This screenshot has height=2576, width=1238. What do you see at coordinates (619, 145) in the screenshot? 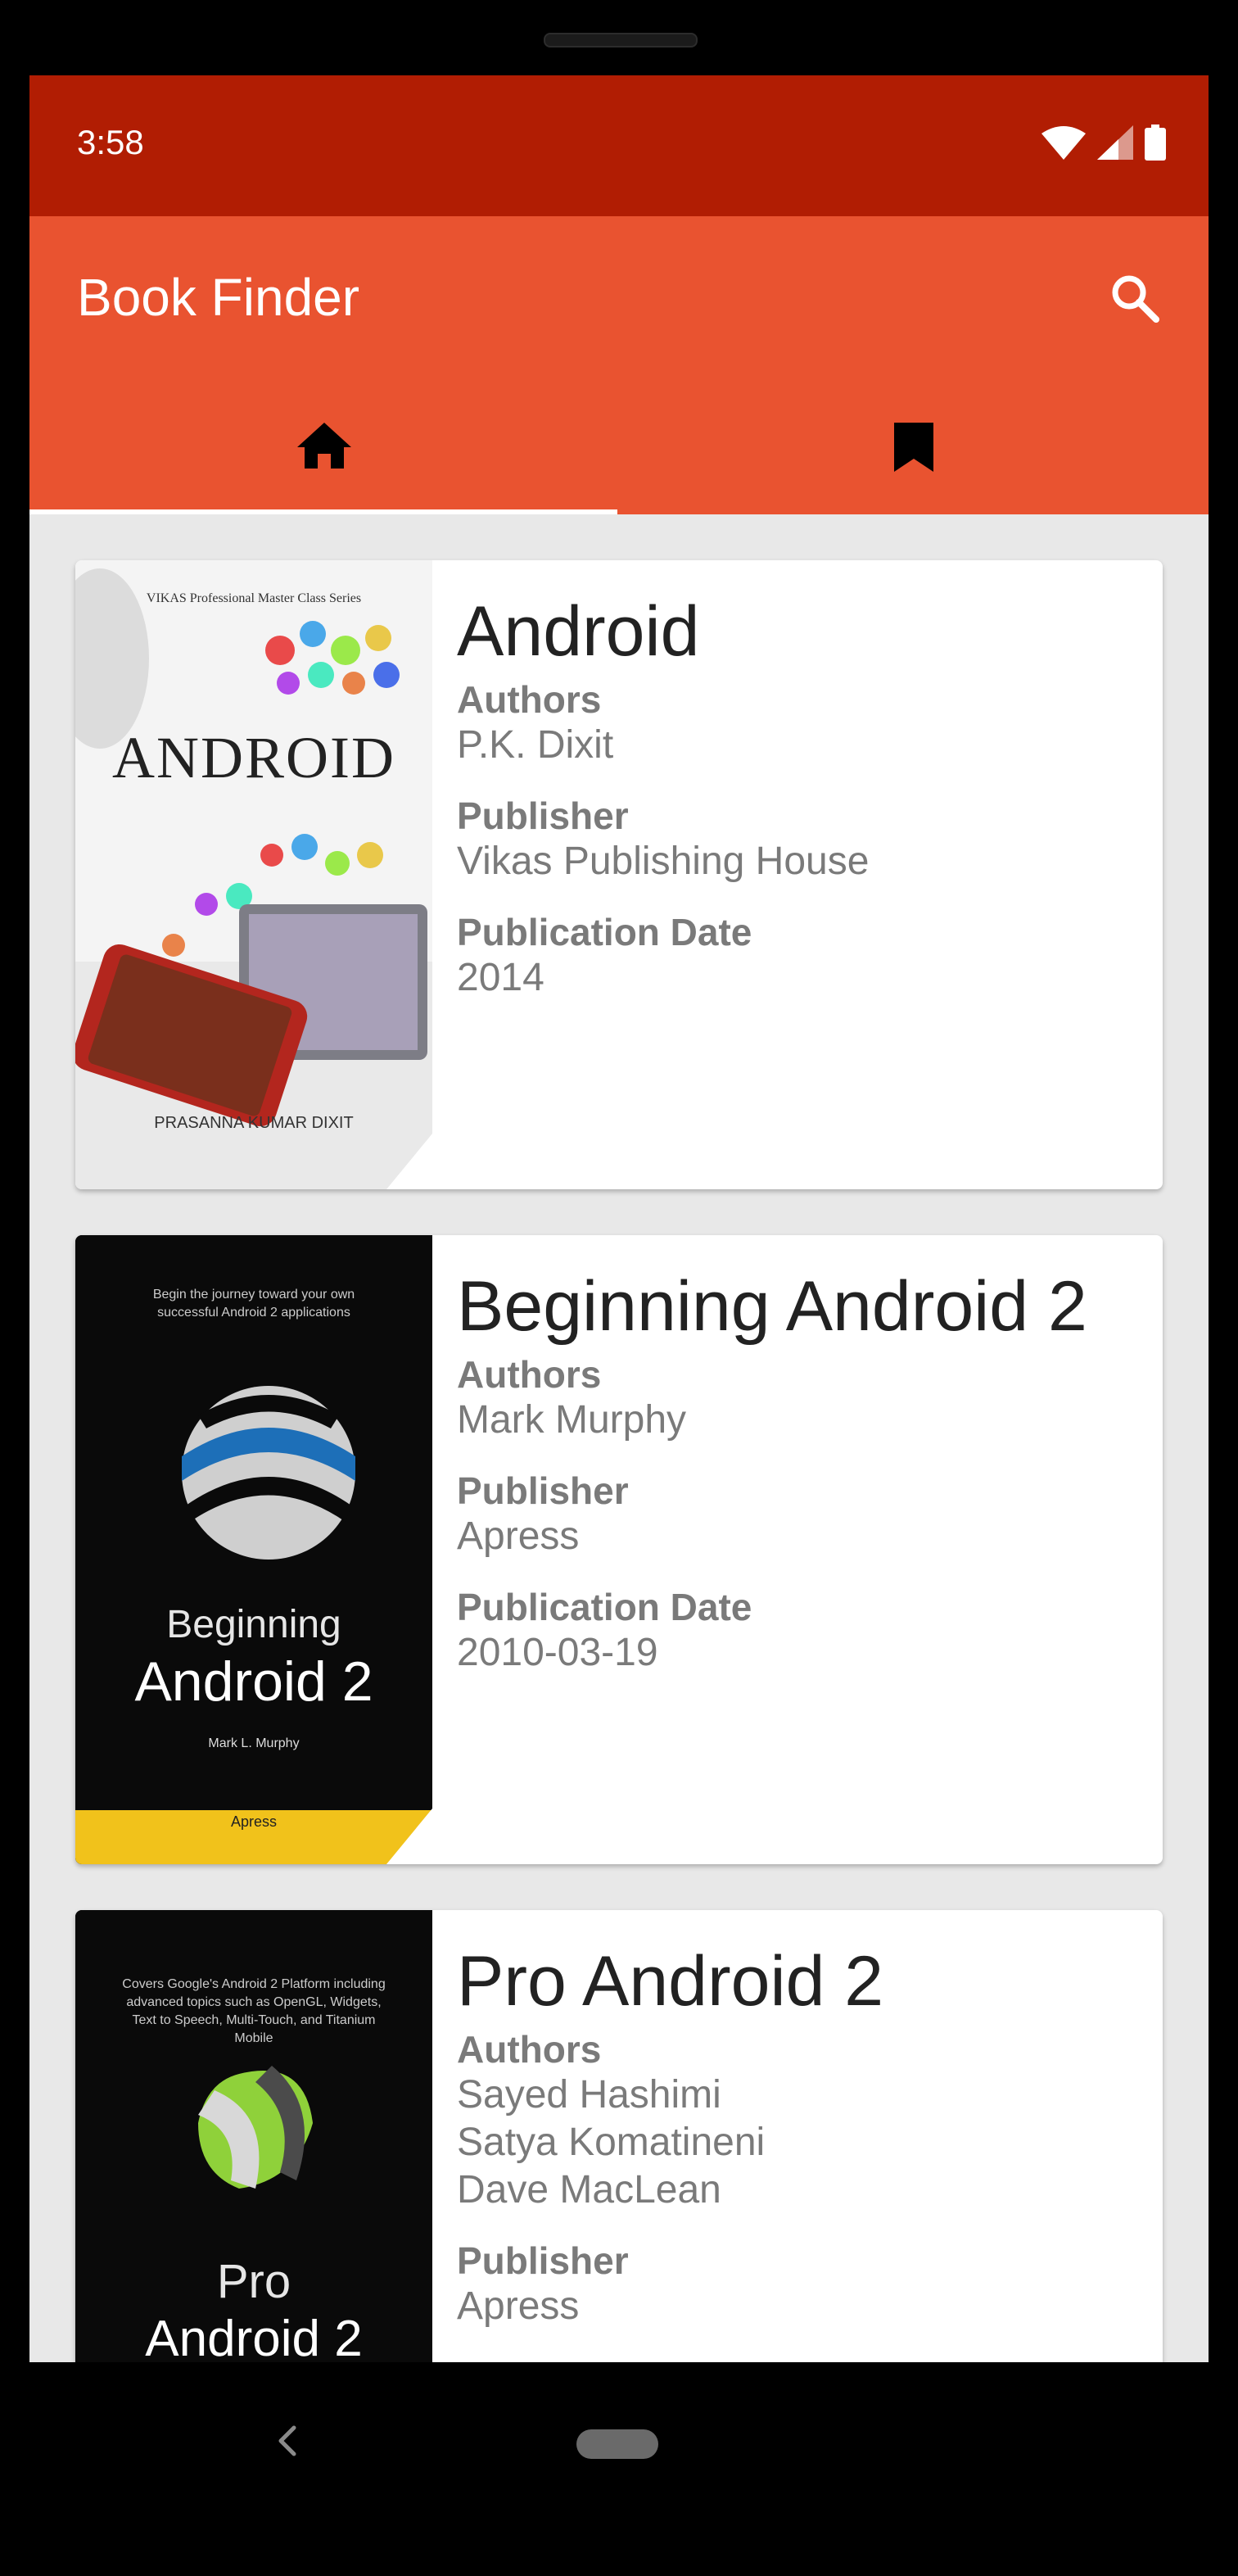
I see `status-bar: 3:58` at bounding box center [619, 145].